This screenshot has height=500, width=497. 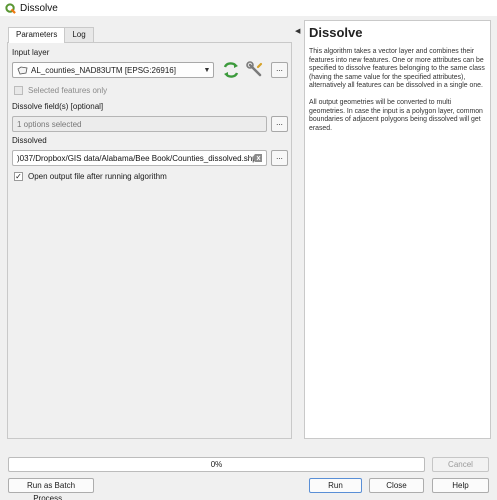 What do you see at coordinates (103, 70) in the screenshot?
I see `input-layer-value: AL_counties_NAD83UTM [EPSG:26916]` at bounding box center [103, 70].